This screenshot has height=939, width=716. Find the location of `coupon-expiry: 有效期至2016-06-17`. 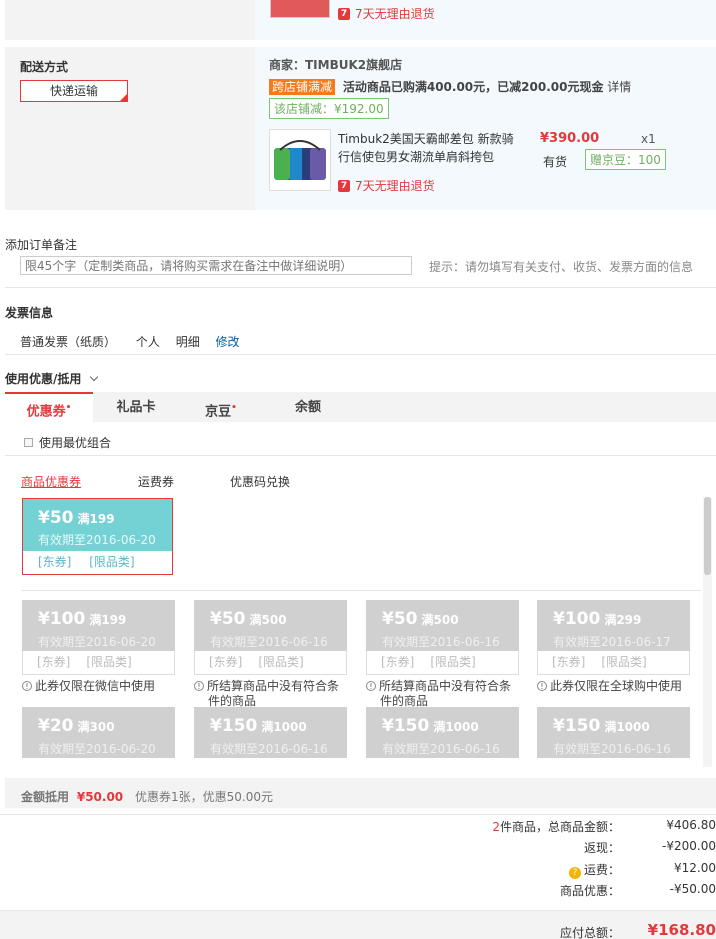

coupon-expiry: 有效期至2016-06-17 is located at coordinates (612, 642).